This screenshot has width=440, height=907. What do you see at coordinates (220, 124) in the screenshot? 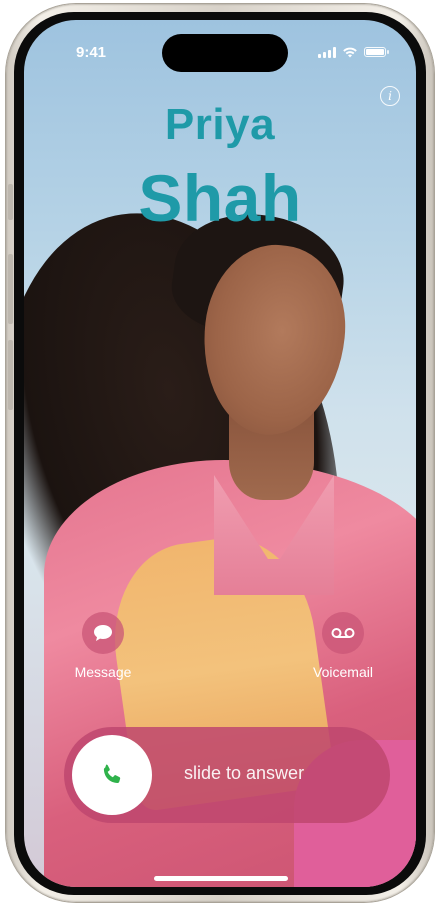
I see `caller-first-name: Priya` at bounding box center [220, 124].